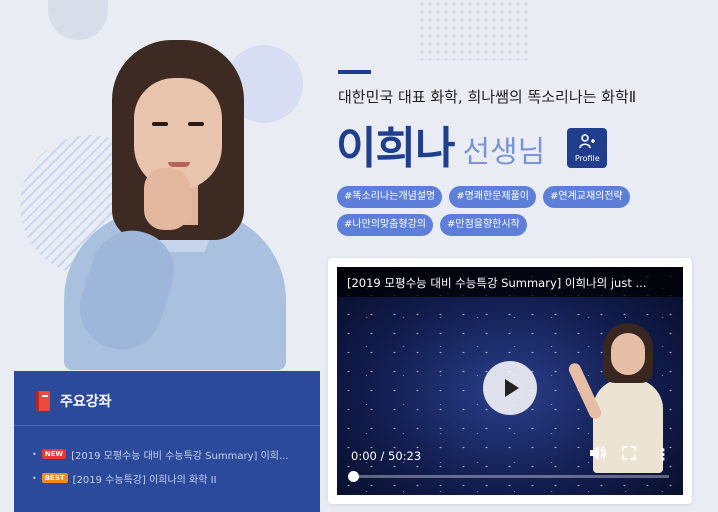 Image resolution: width=718 pixels, height=512 pixels. Describe the element at coordinates (492, 197) in the screenshot. I see `hashtag: #명쾌한문제풀이` at that location.